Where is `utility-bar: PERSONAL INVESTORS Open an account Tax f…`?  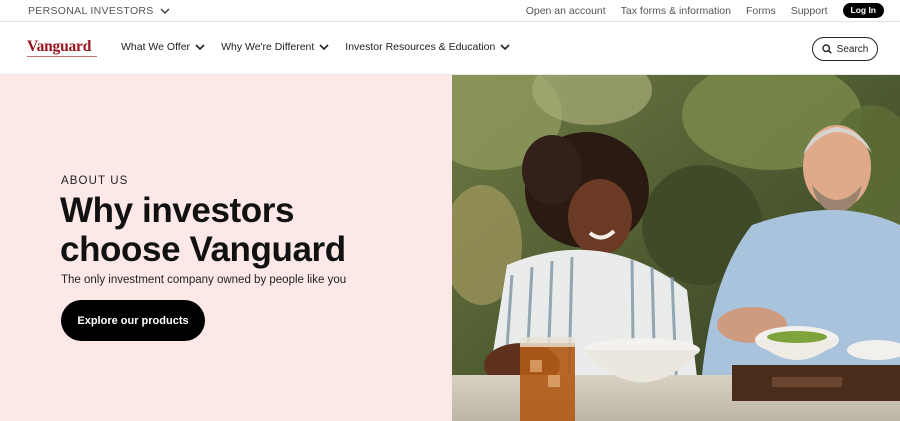 utility-bar: PERSONAL INVESTORS Open an account Tax f… is located at coordinates (450, 11).